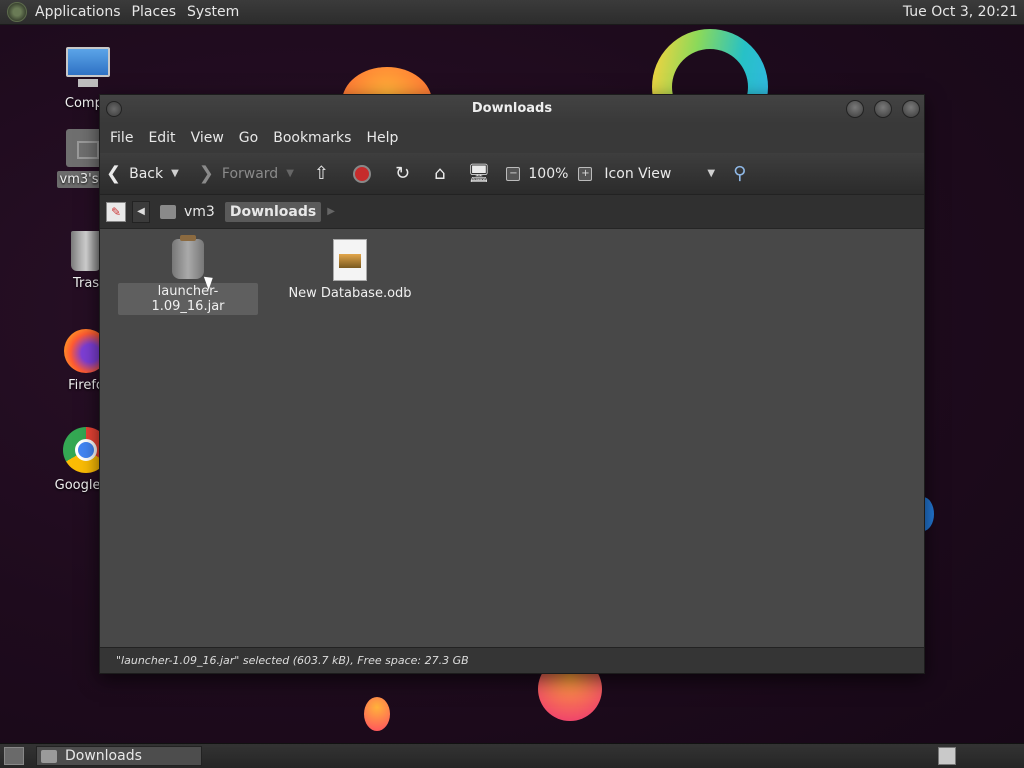 The width and height of the screenshot is (1024, 768). I want to click on chevron-down-icon: ▼, so click(711, 173).